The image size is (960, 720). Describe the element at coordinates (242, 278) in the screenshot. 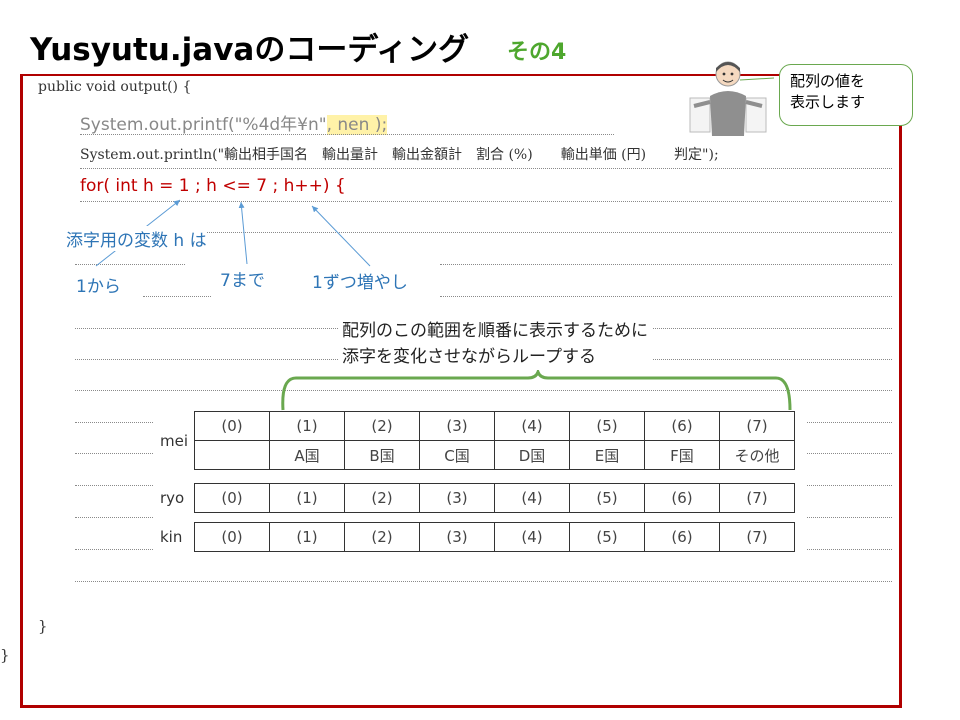

I see `annotation-to: 7まで` at that location.